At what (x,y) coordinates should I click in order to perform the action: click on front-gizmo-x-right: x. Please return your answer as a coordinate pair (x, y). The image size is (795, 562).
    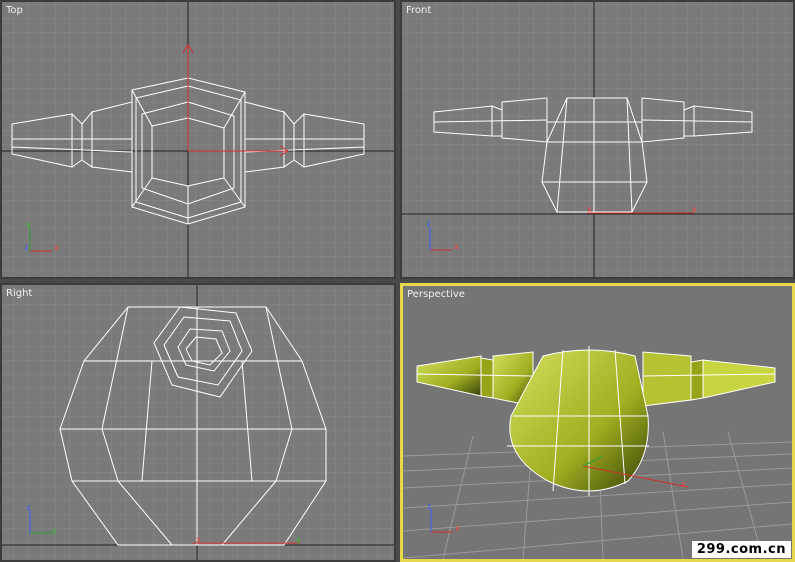
    Looking at the image, I should click on (694, 209).